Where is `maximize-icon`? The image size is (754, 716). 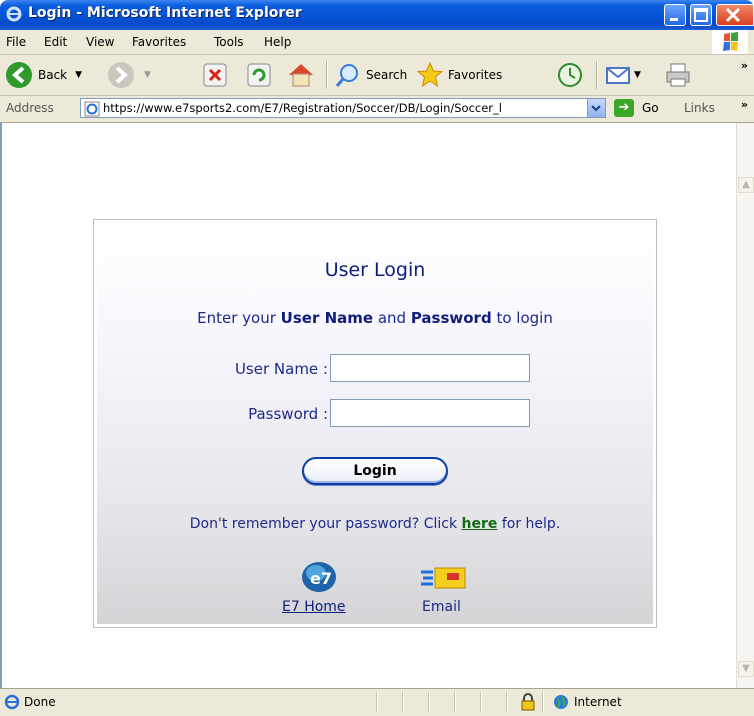
maximize-icon is located at coordinates (701, 15).